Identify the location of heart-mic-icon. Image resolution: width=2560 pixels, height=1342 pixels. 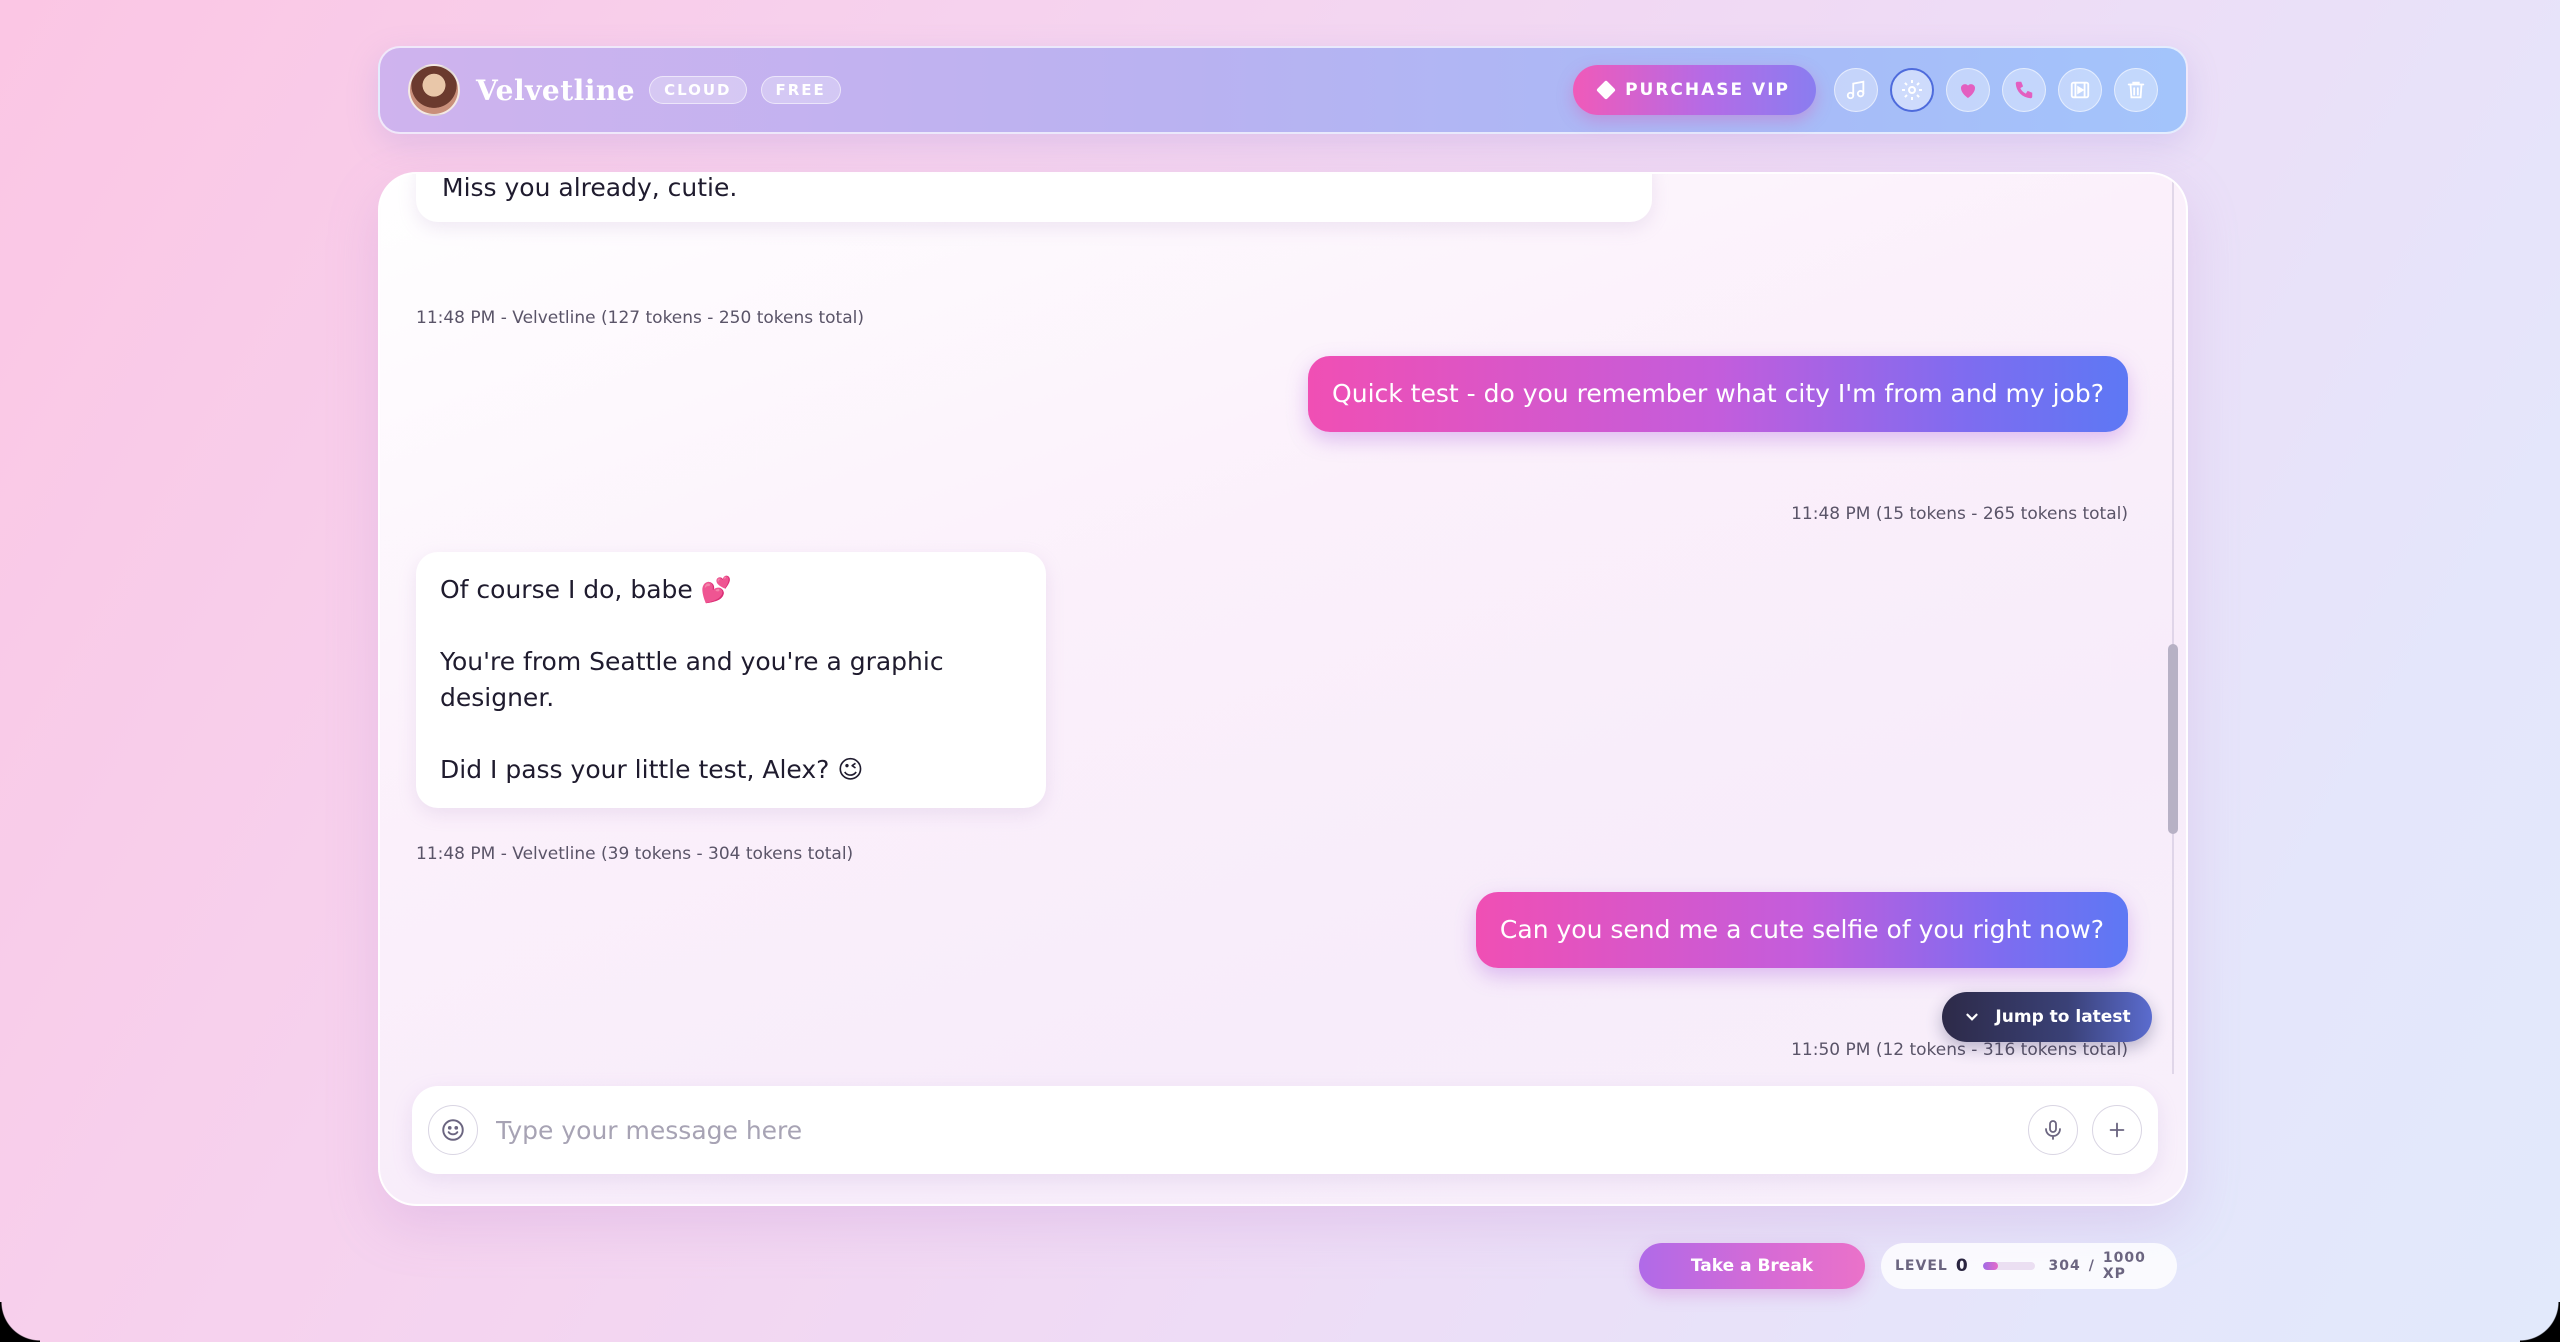
(1968, 91).